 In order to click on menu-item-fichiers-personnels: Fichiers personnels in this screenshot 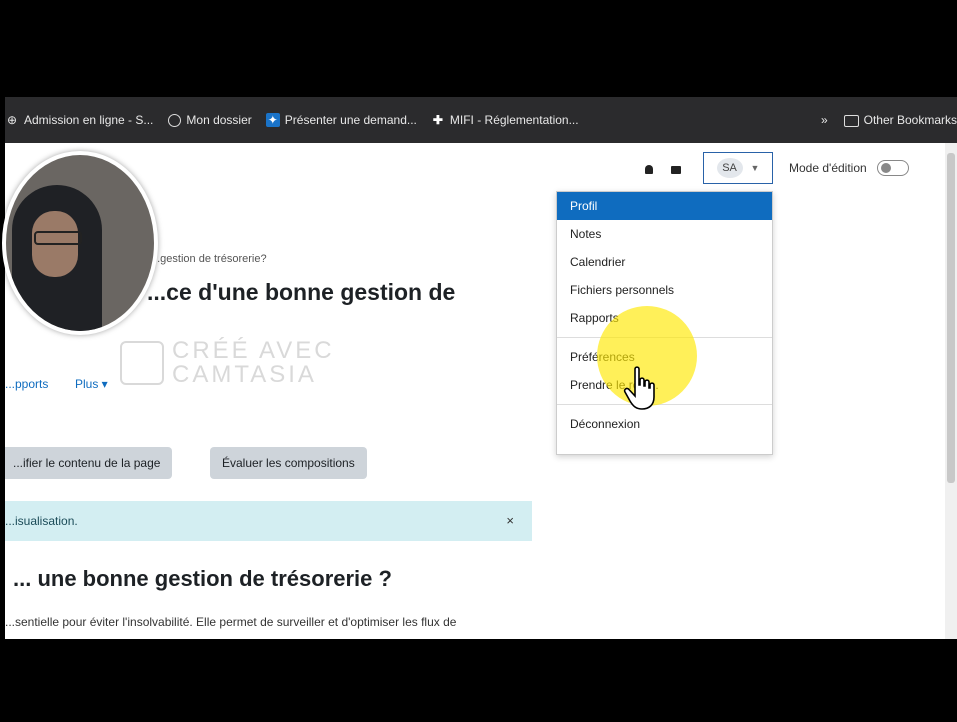, I will do `click(664, 290)`.